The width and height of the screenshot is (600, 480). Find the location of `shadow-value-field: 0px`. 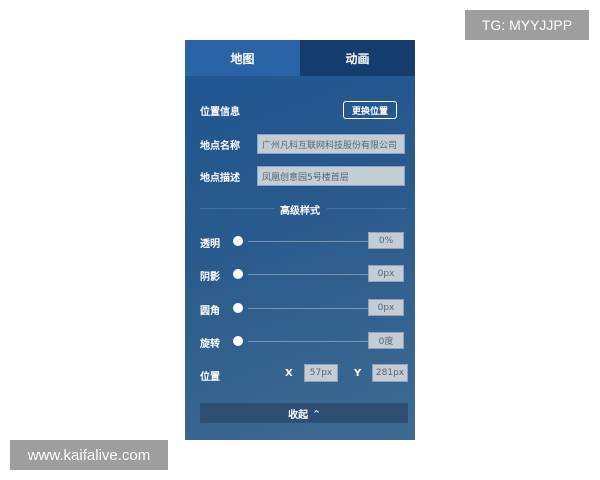

shadow-value-field: 0px is located at coordinates (386, 273).